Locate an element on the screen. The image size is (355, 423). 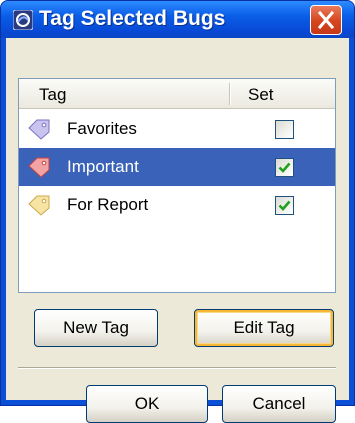
close-button is located at coordinates (326, 20).